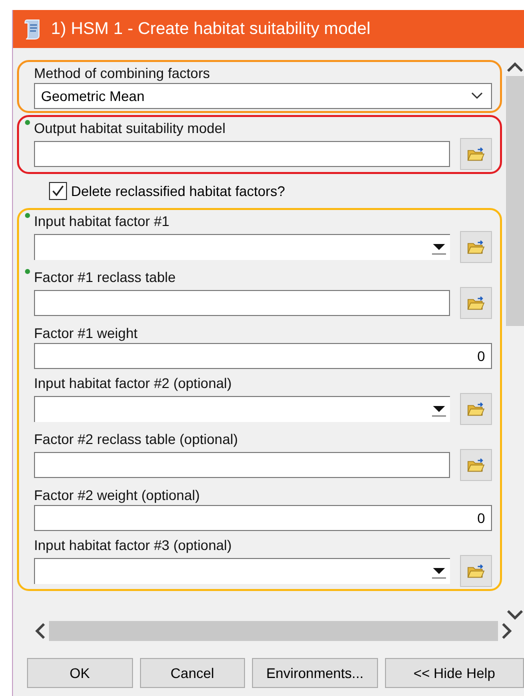 This screenshot has height=696, width=524. What do you see at coordinates (273, 631) in the screenshot?
I see `horizontal-scrollbar` at bounding box center [273, 631].